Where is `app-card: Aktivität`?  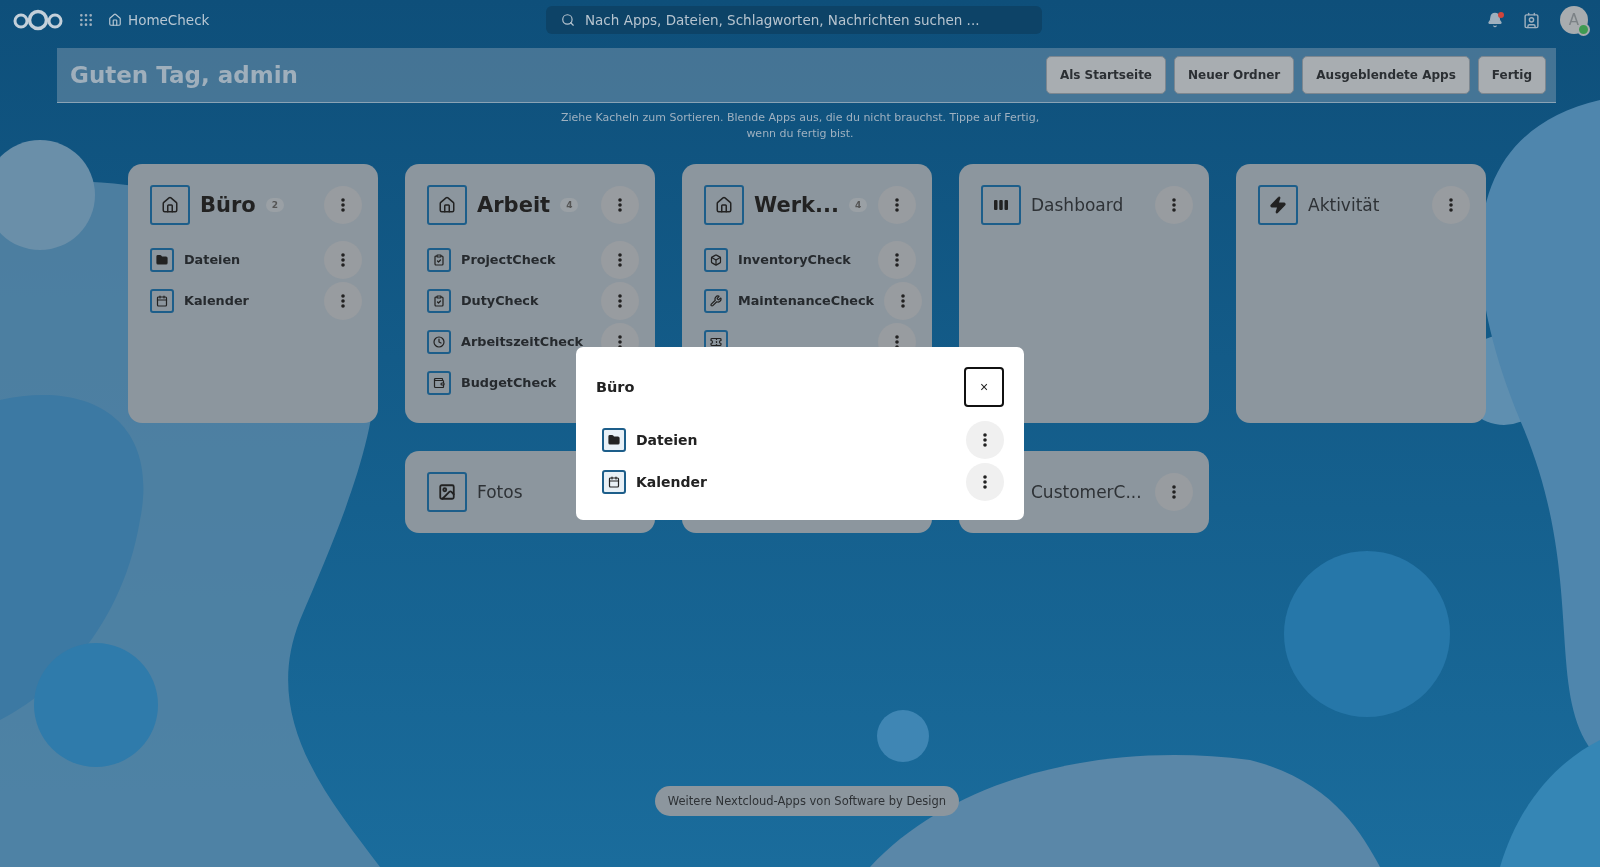 app-card: Aktivität is located at coordinates (1361, 293).